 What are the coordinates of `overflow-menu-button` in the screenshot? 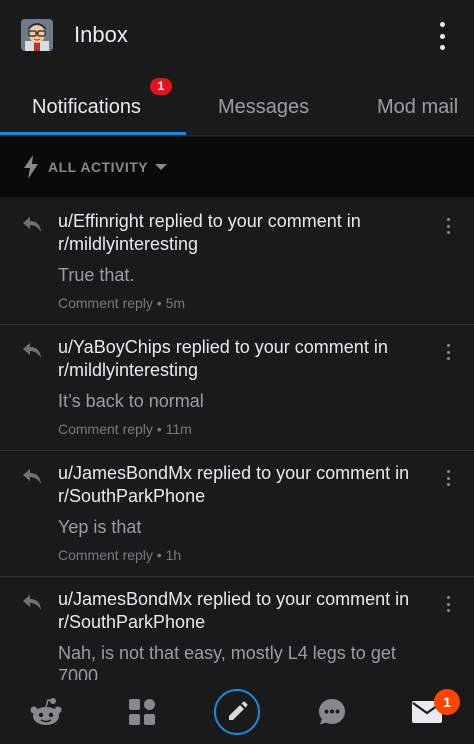 It's located at (442, 36).